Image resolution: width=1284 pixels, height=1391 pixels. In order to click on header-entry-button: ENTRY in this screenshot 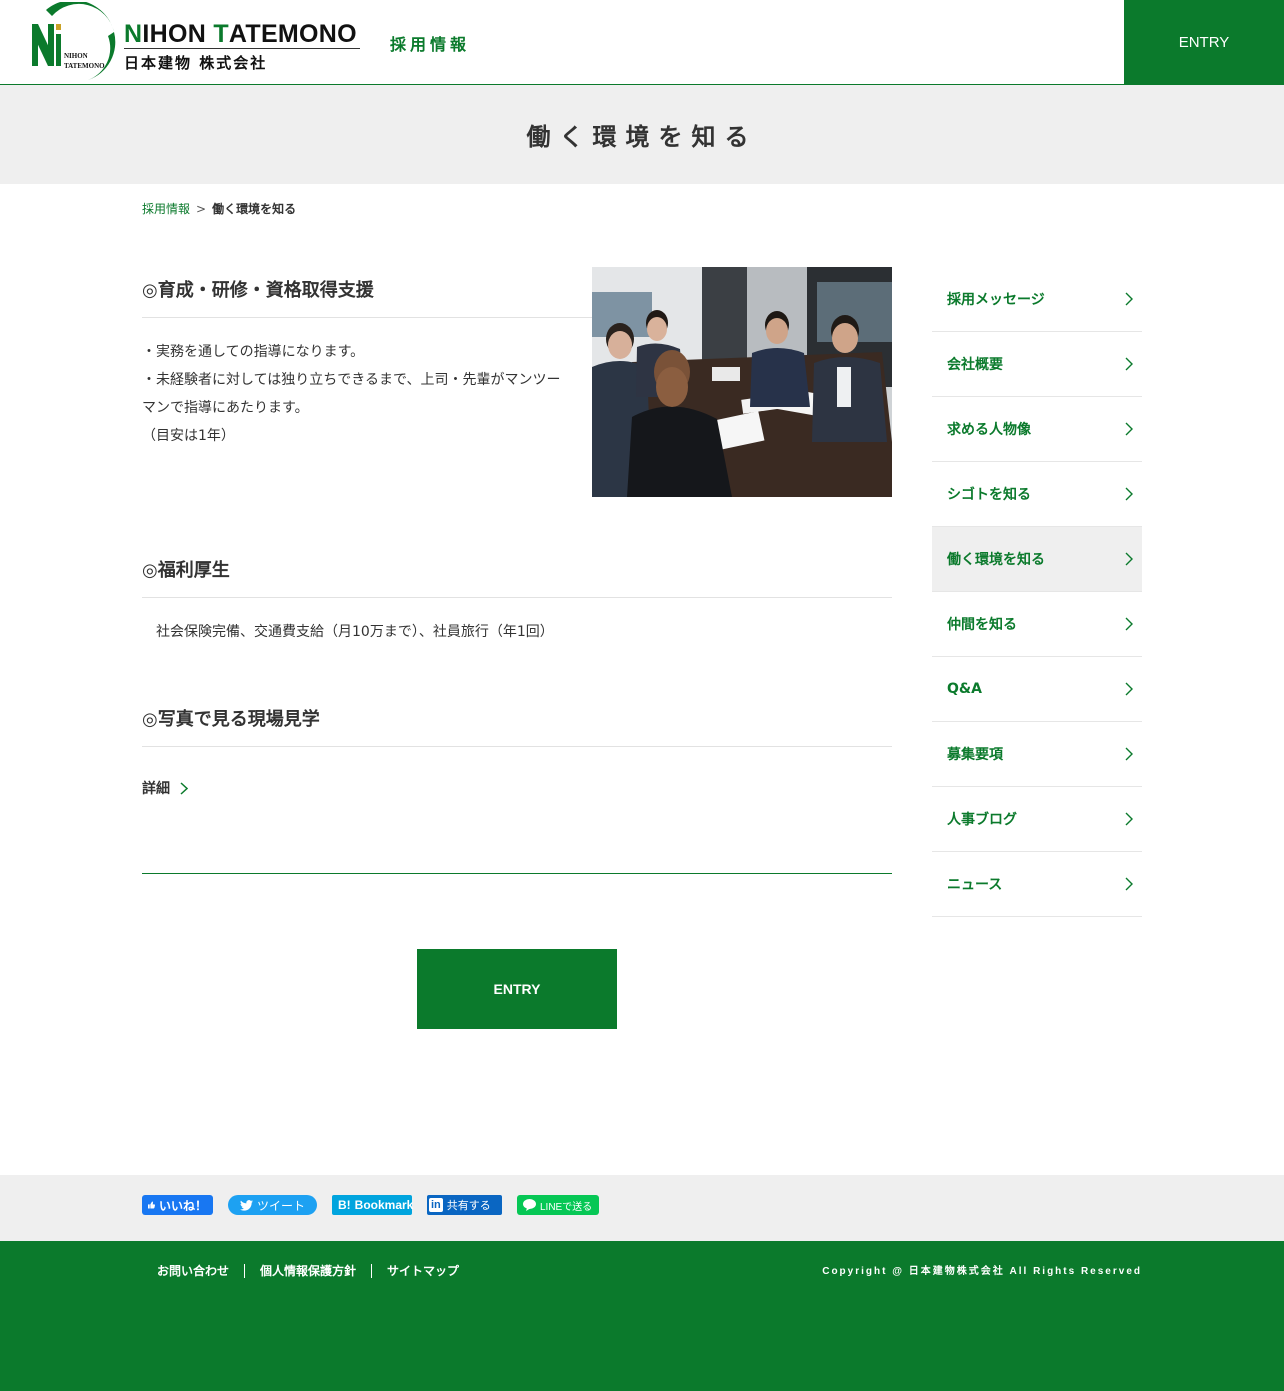, I will do `click(1204, 42)`.